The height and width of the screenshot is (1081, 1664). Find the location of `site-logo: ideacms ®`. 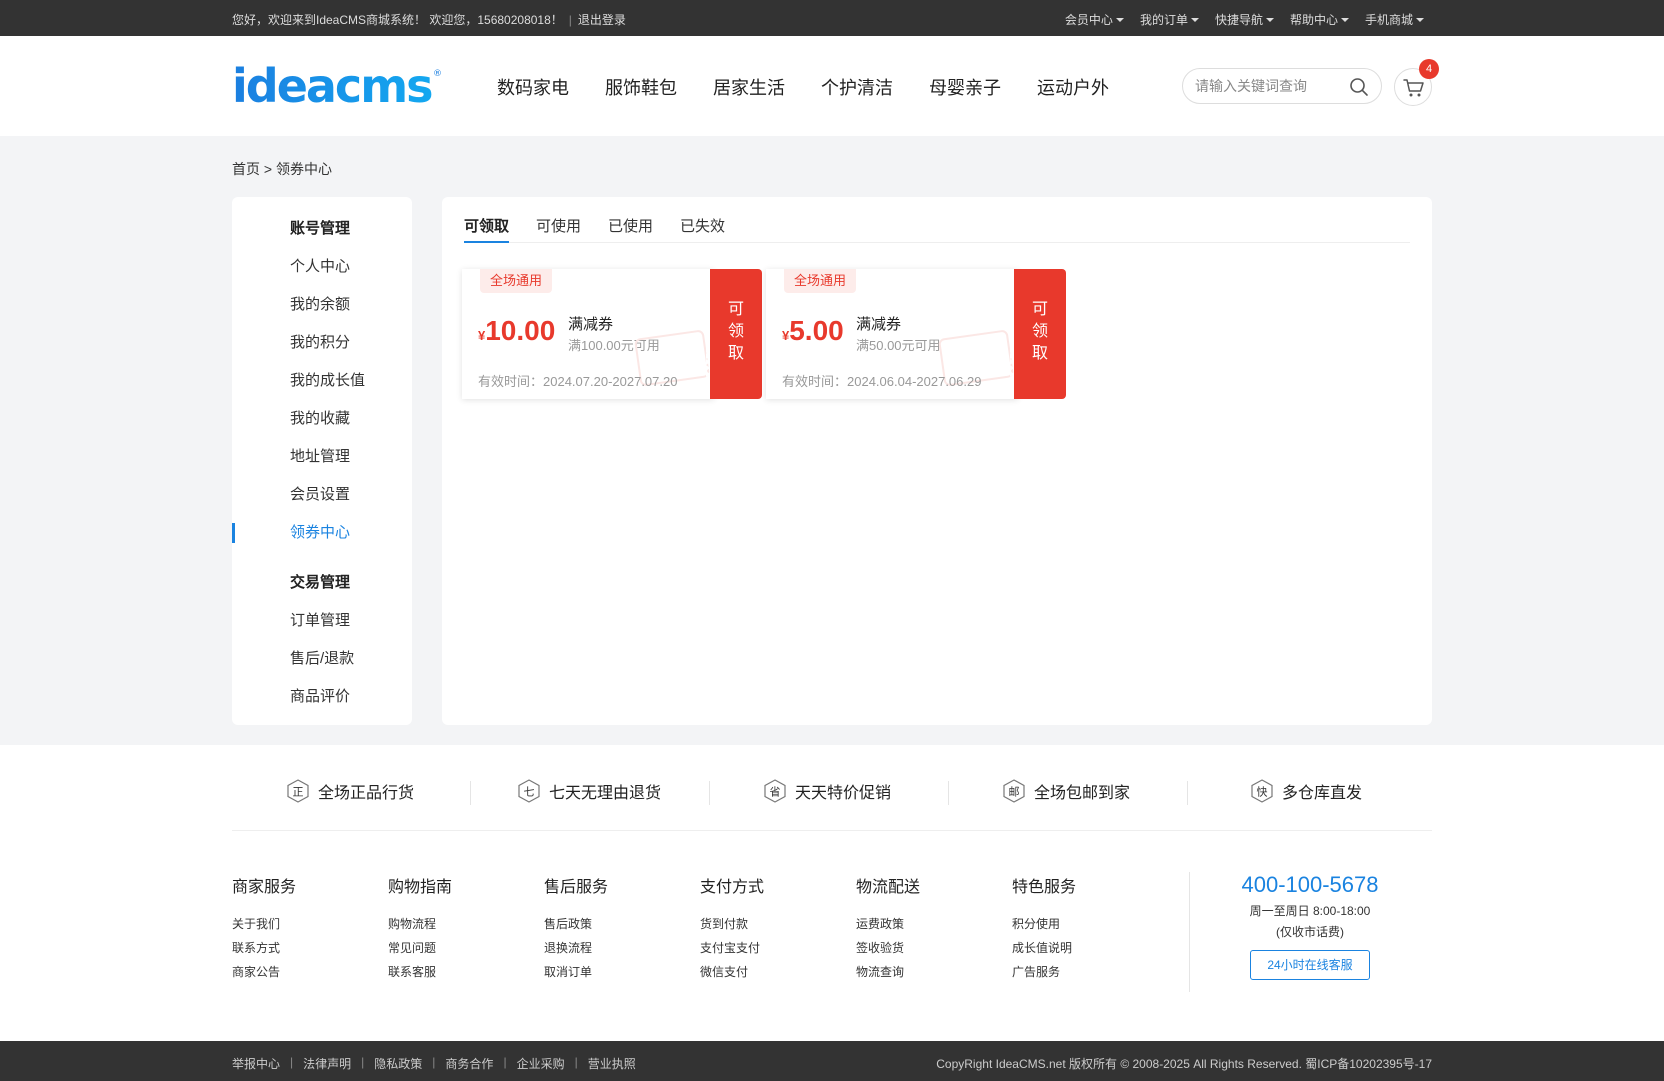

site-logo: ideacms ® is located at coordinates (337, 86).